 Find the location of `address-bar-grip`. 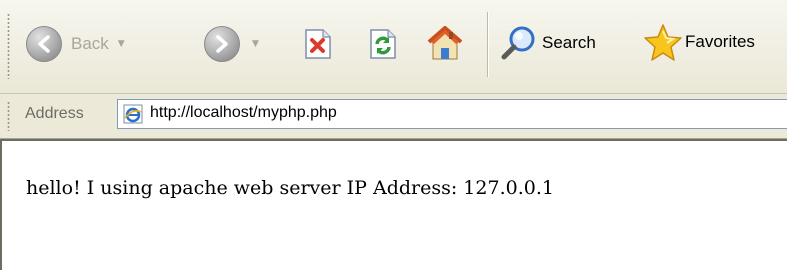

address-bar-grip is located at coordinates (8, 116).